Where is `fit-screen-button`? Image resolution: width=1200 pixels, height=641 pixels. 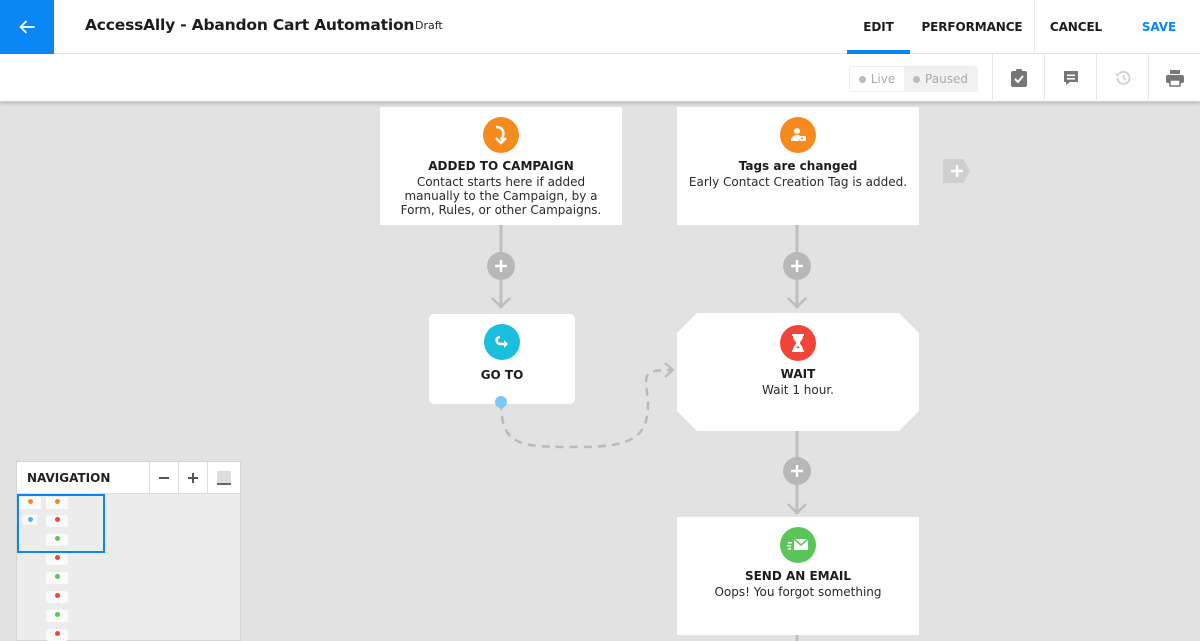 fit-screen-button is located at coordinates (223, 477).